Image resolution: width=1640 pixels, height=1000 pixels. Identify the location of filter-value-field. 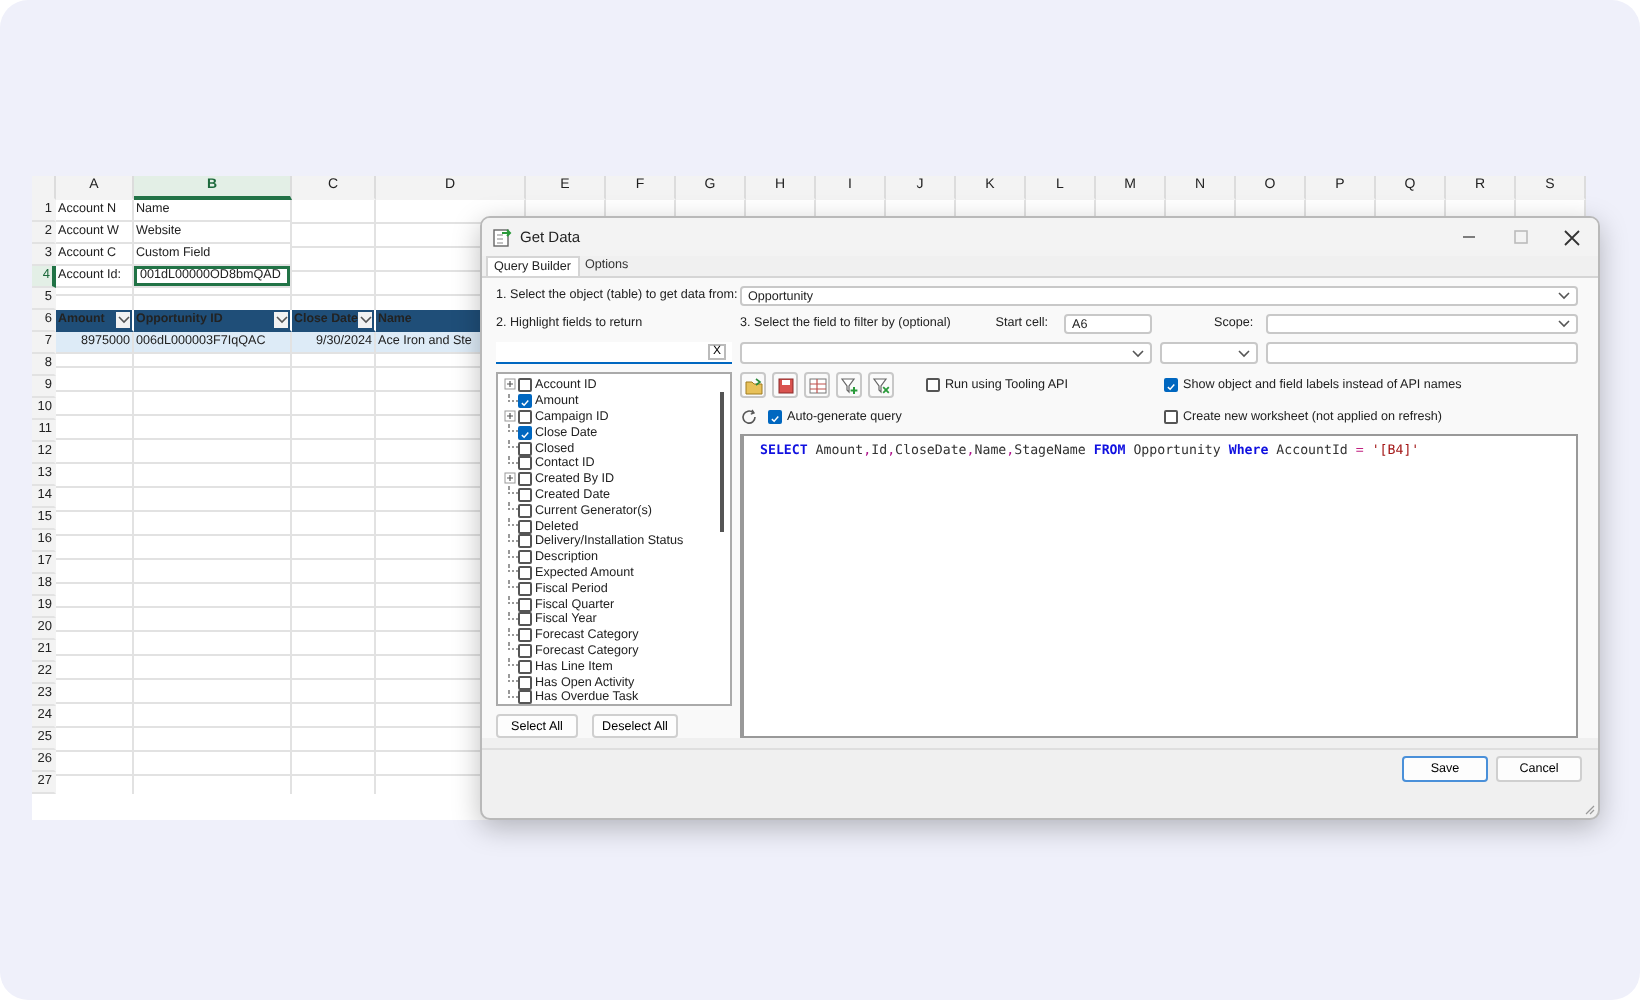
(1422, 353).